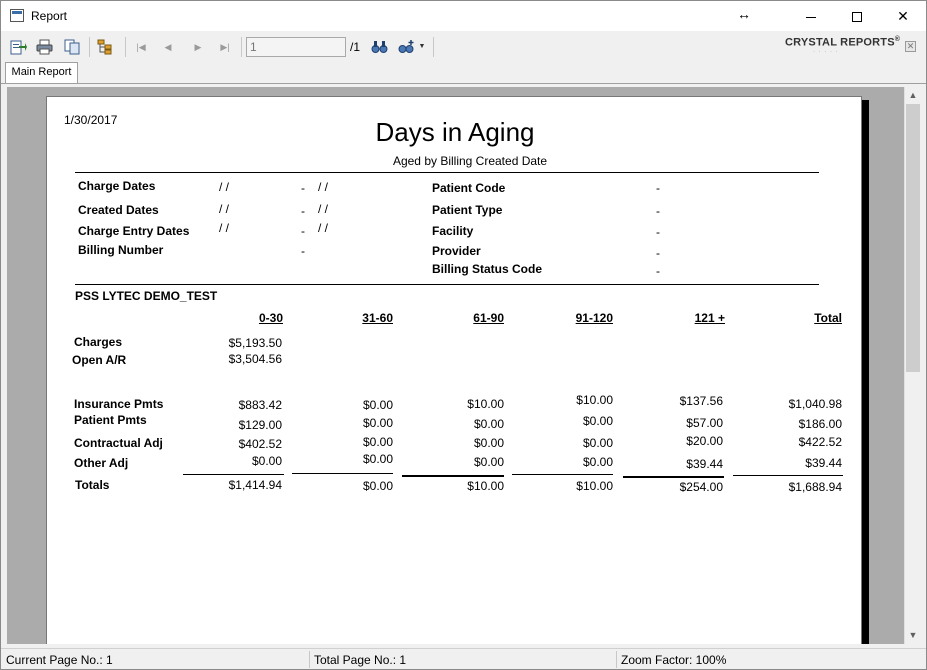 The image size is (927, 670). What do you see at coordinates (709, 318) in the screenshot?
I see `column-header: 121 +` at bounding box center [709, 318].